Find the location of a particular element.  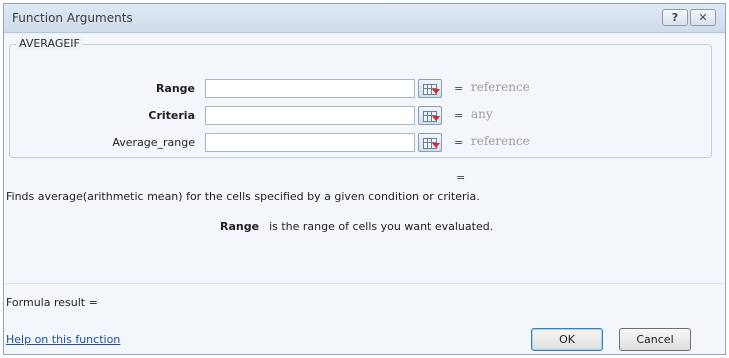

help-button: ? is located at coordinates (675, 17).